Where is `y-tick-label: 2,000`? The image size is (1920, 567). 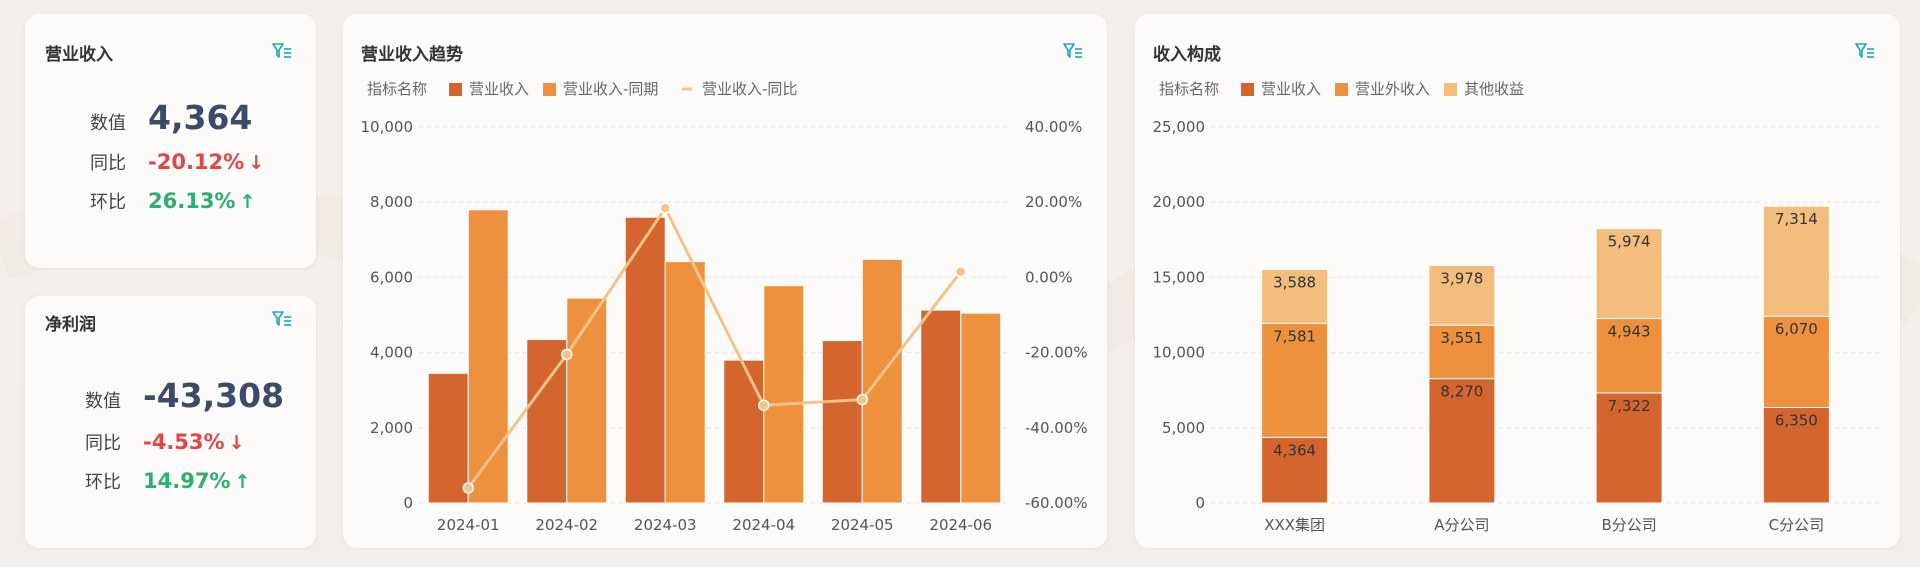
y-tick-label: 2,000 is located at coordinates (391, 428).